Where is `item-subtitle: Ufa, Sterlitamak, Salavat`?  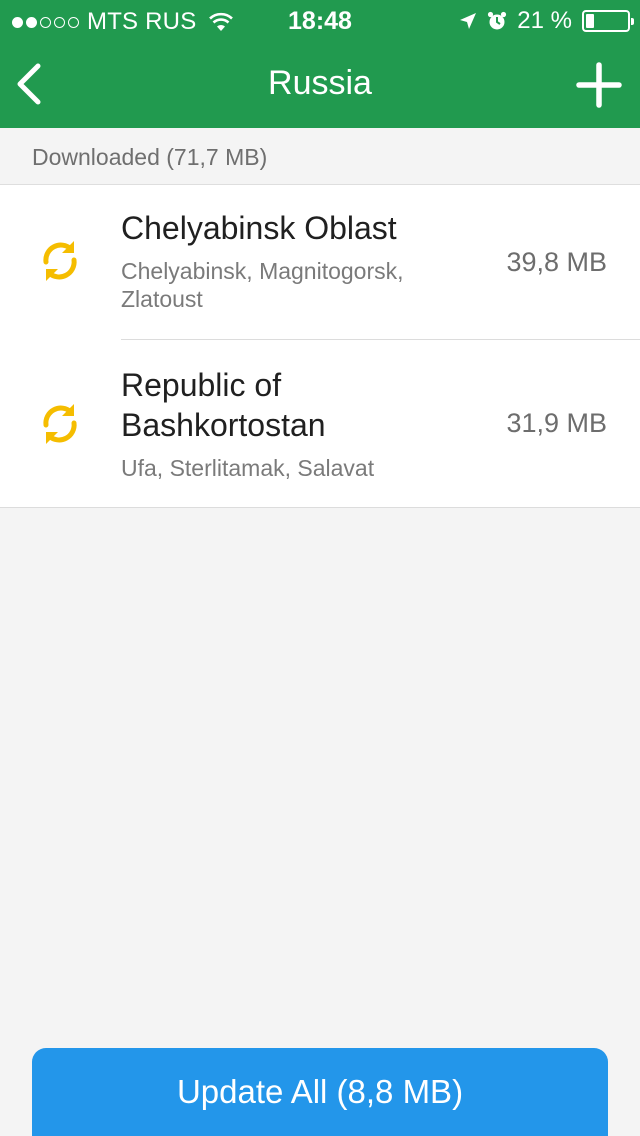 item-subtitle: Ufa, Sterlitamak, Salavat is located at coordinates (248, 468).